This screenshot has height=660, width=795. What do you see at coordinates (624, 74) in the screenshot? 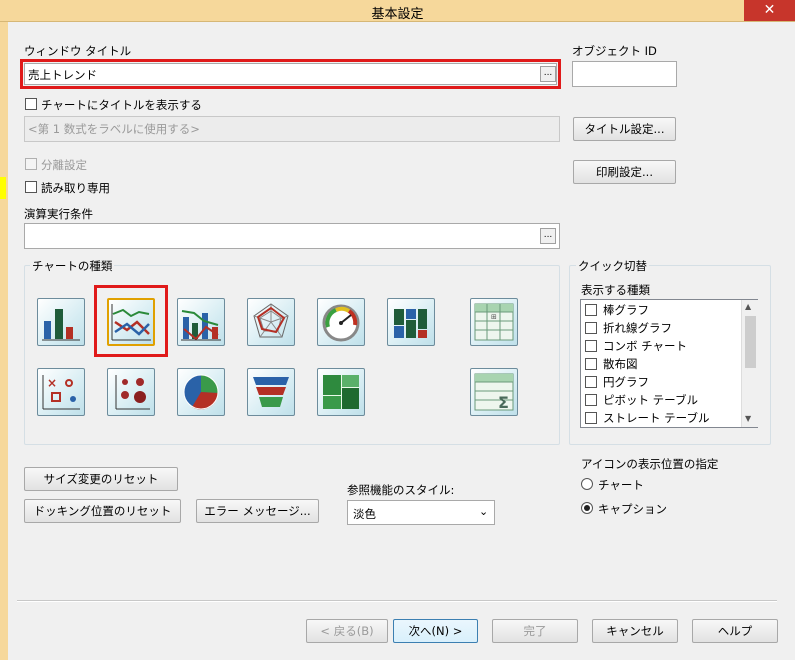
I see `object-id-input` at bounding box center [624, 74].